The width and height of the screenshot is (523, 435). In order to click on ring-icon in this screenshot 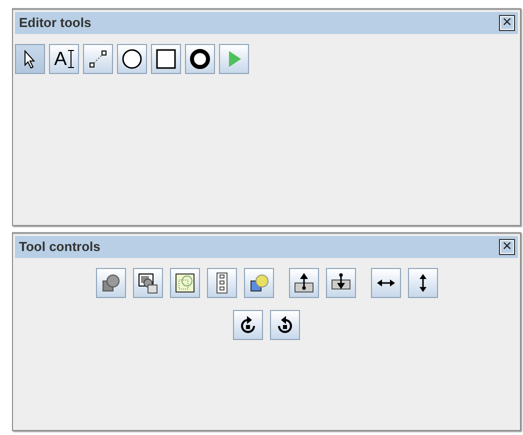, I will do `click(200, 59)`.